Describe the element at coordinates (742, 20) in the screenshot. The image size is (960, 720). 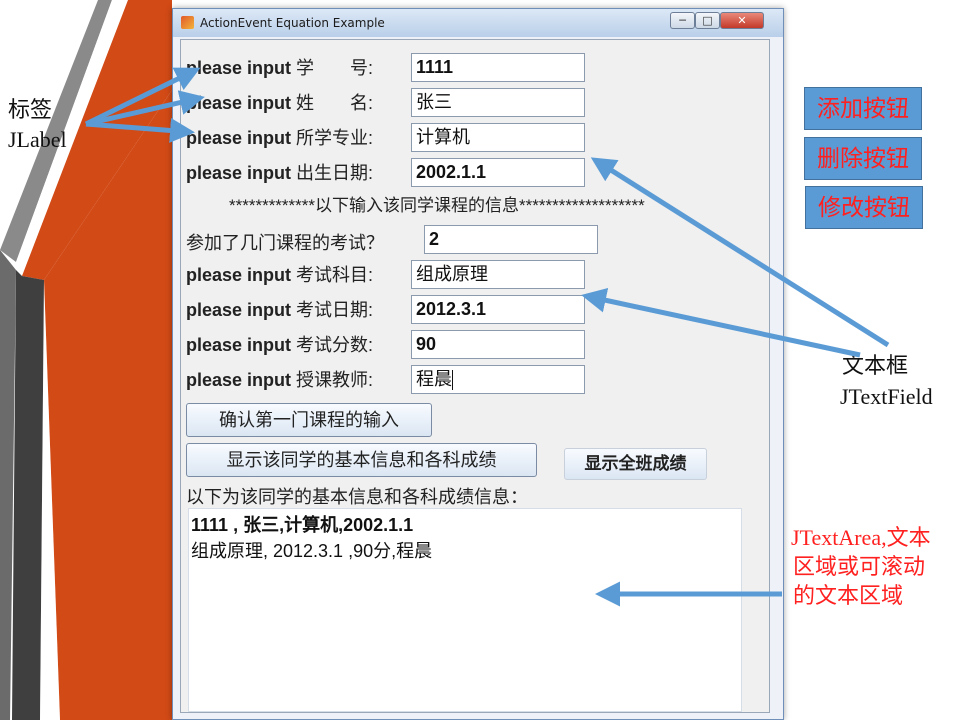
I see `close-button: ✕` at that location.